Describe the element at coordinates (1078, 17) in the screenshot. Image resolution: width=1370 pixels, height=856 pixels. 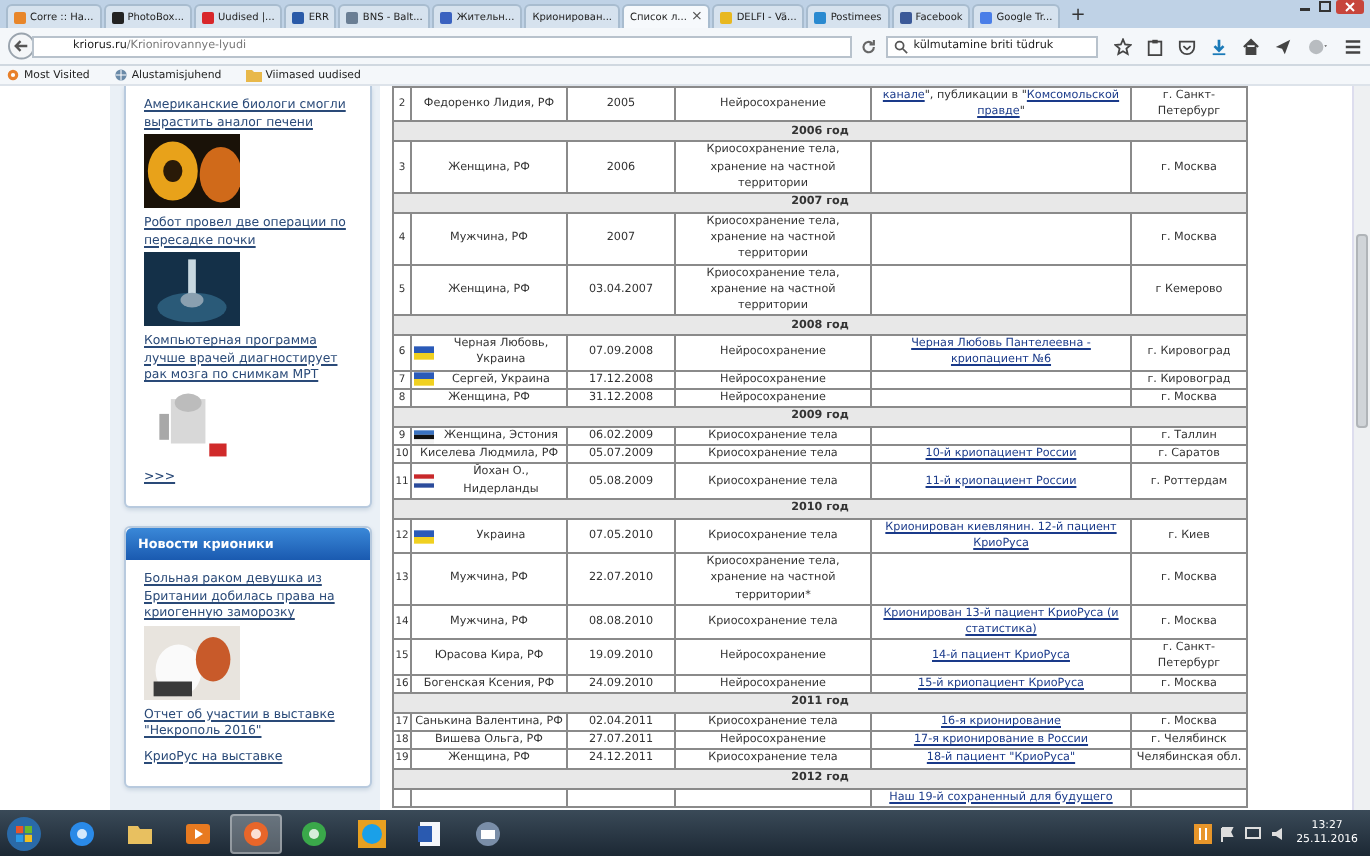
I see `new-tab-button: +` at that location.